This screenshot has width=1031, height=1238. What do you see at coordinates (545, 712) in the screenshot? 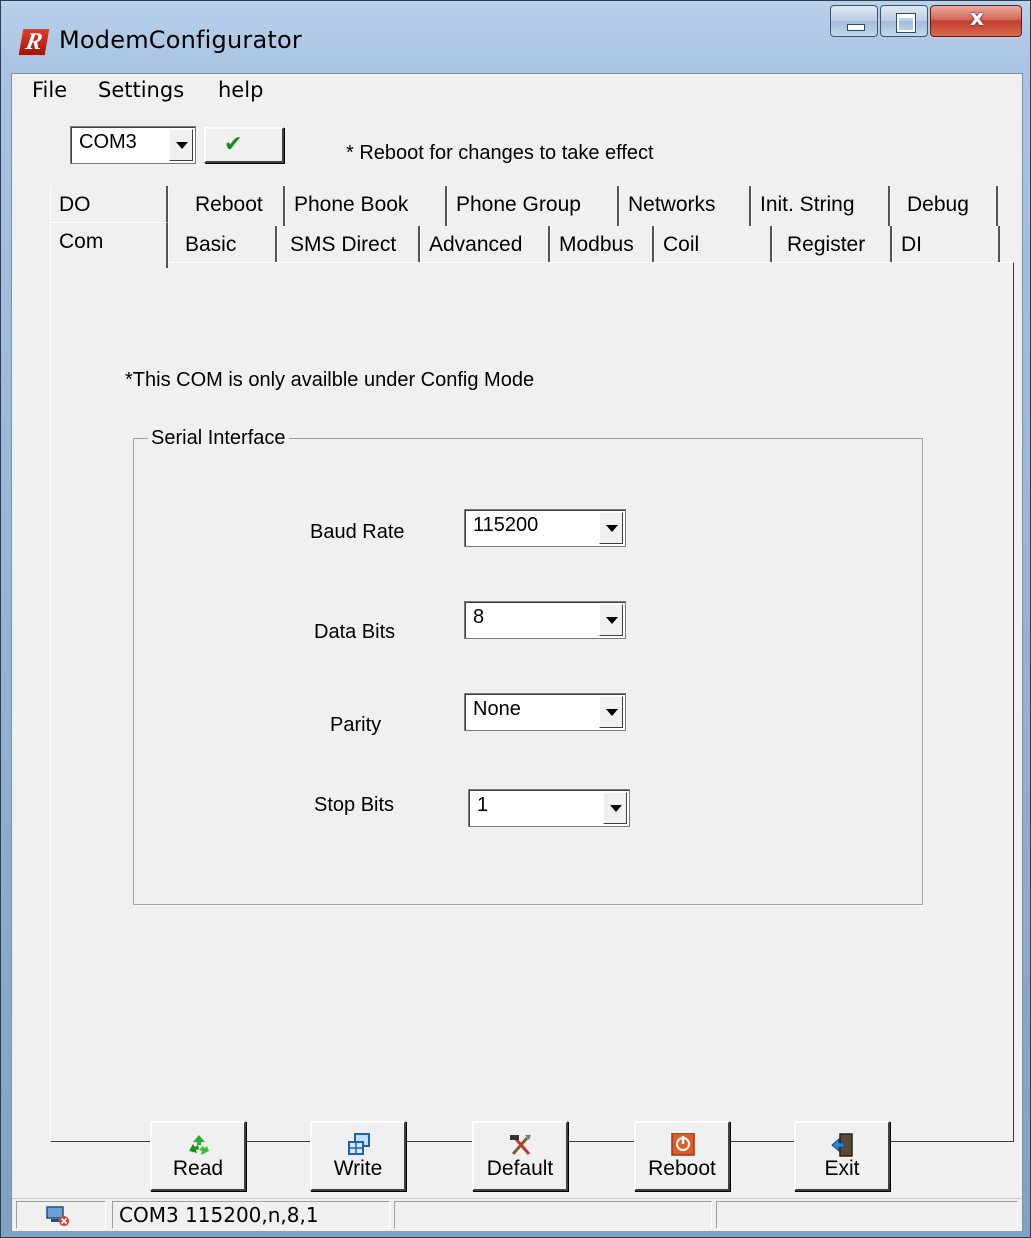
I see `parity-select: None` at bounding box center [545, 712].